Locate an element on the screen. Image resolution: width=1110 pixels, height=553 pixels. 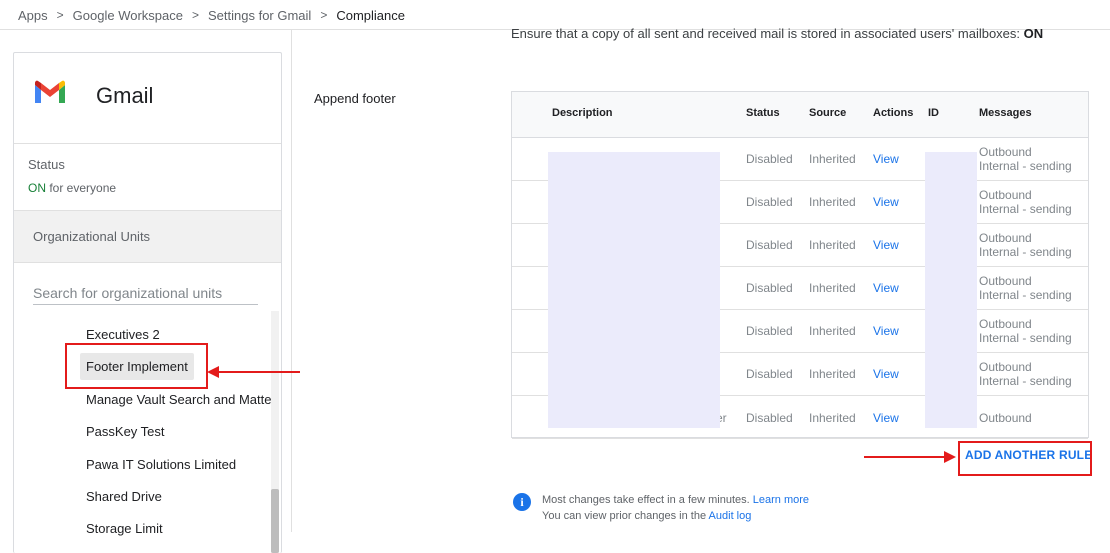
column-description: Description is located at coordinates (582, 113).